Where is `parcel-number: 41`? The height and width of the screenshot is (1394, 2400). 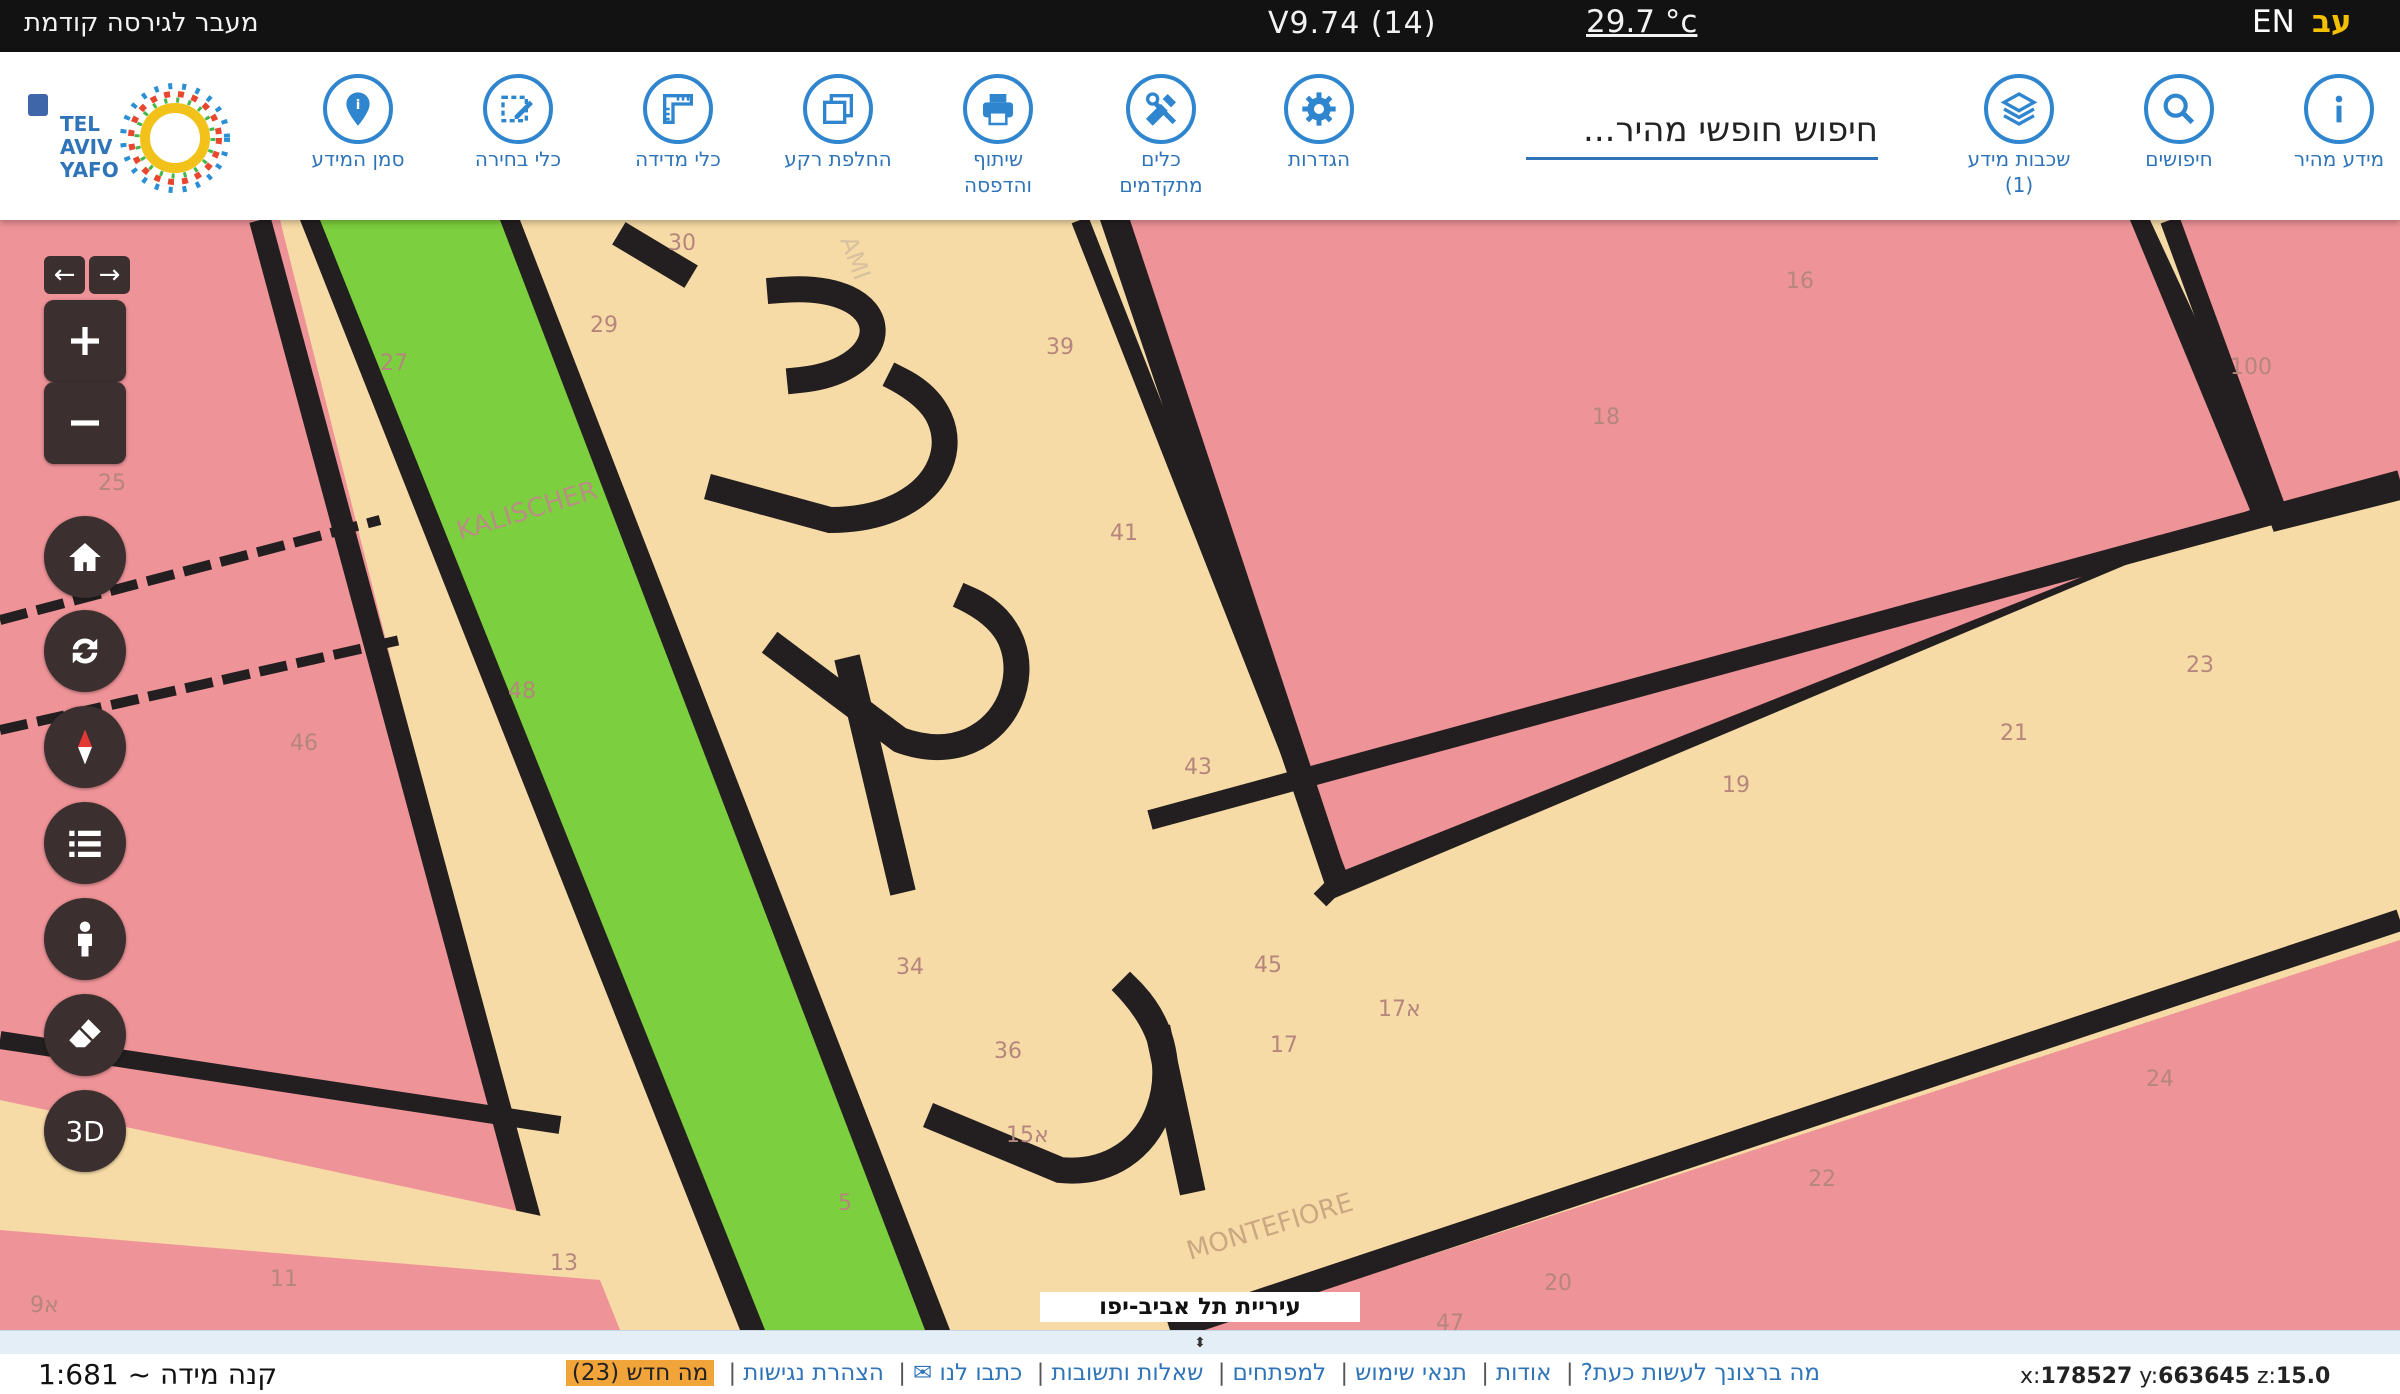 parcel-number: 41 is located at coordinates (1124, 533).